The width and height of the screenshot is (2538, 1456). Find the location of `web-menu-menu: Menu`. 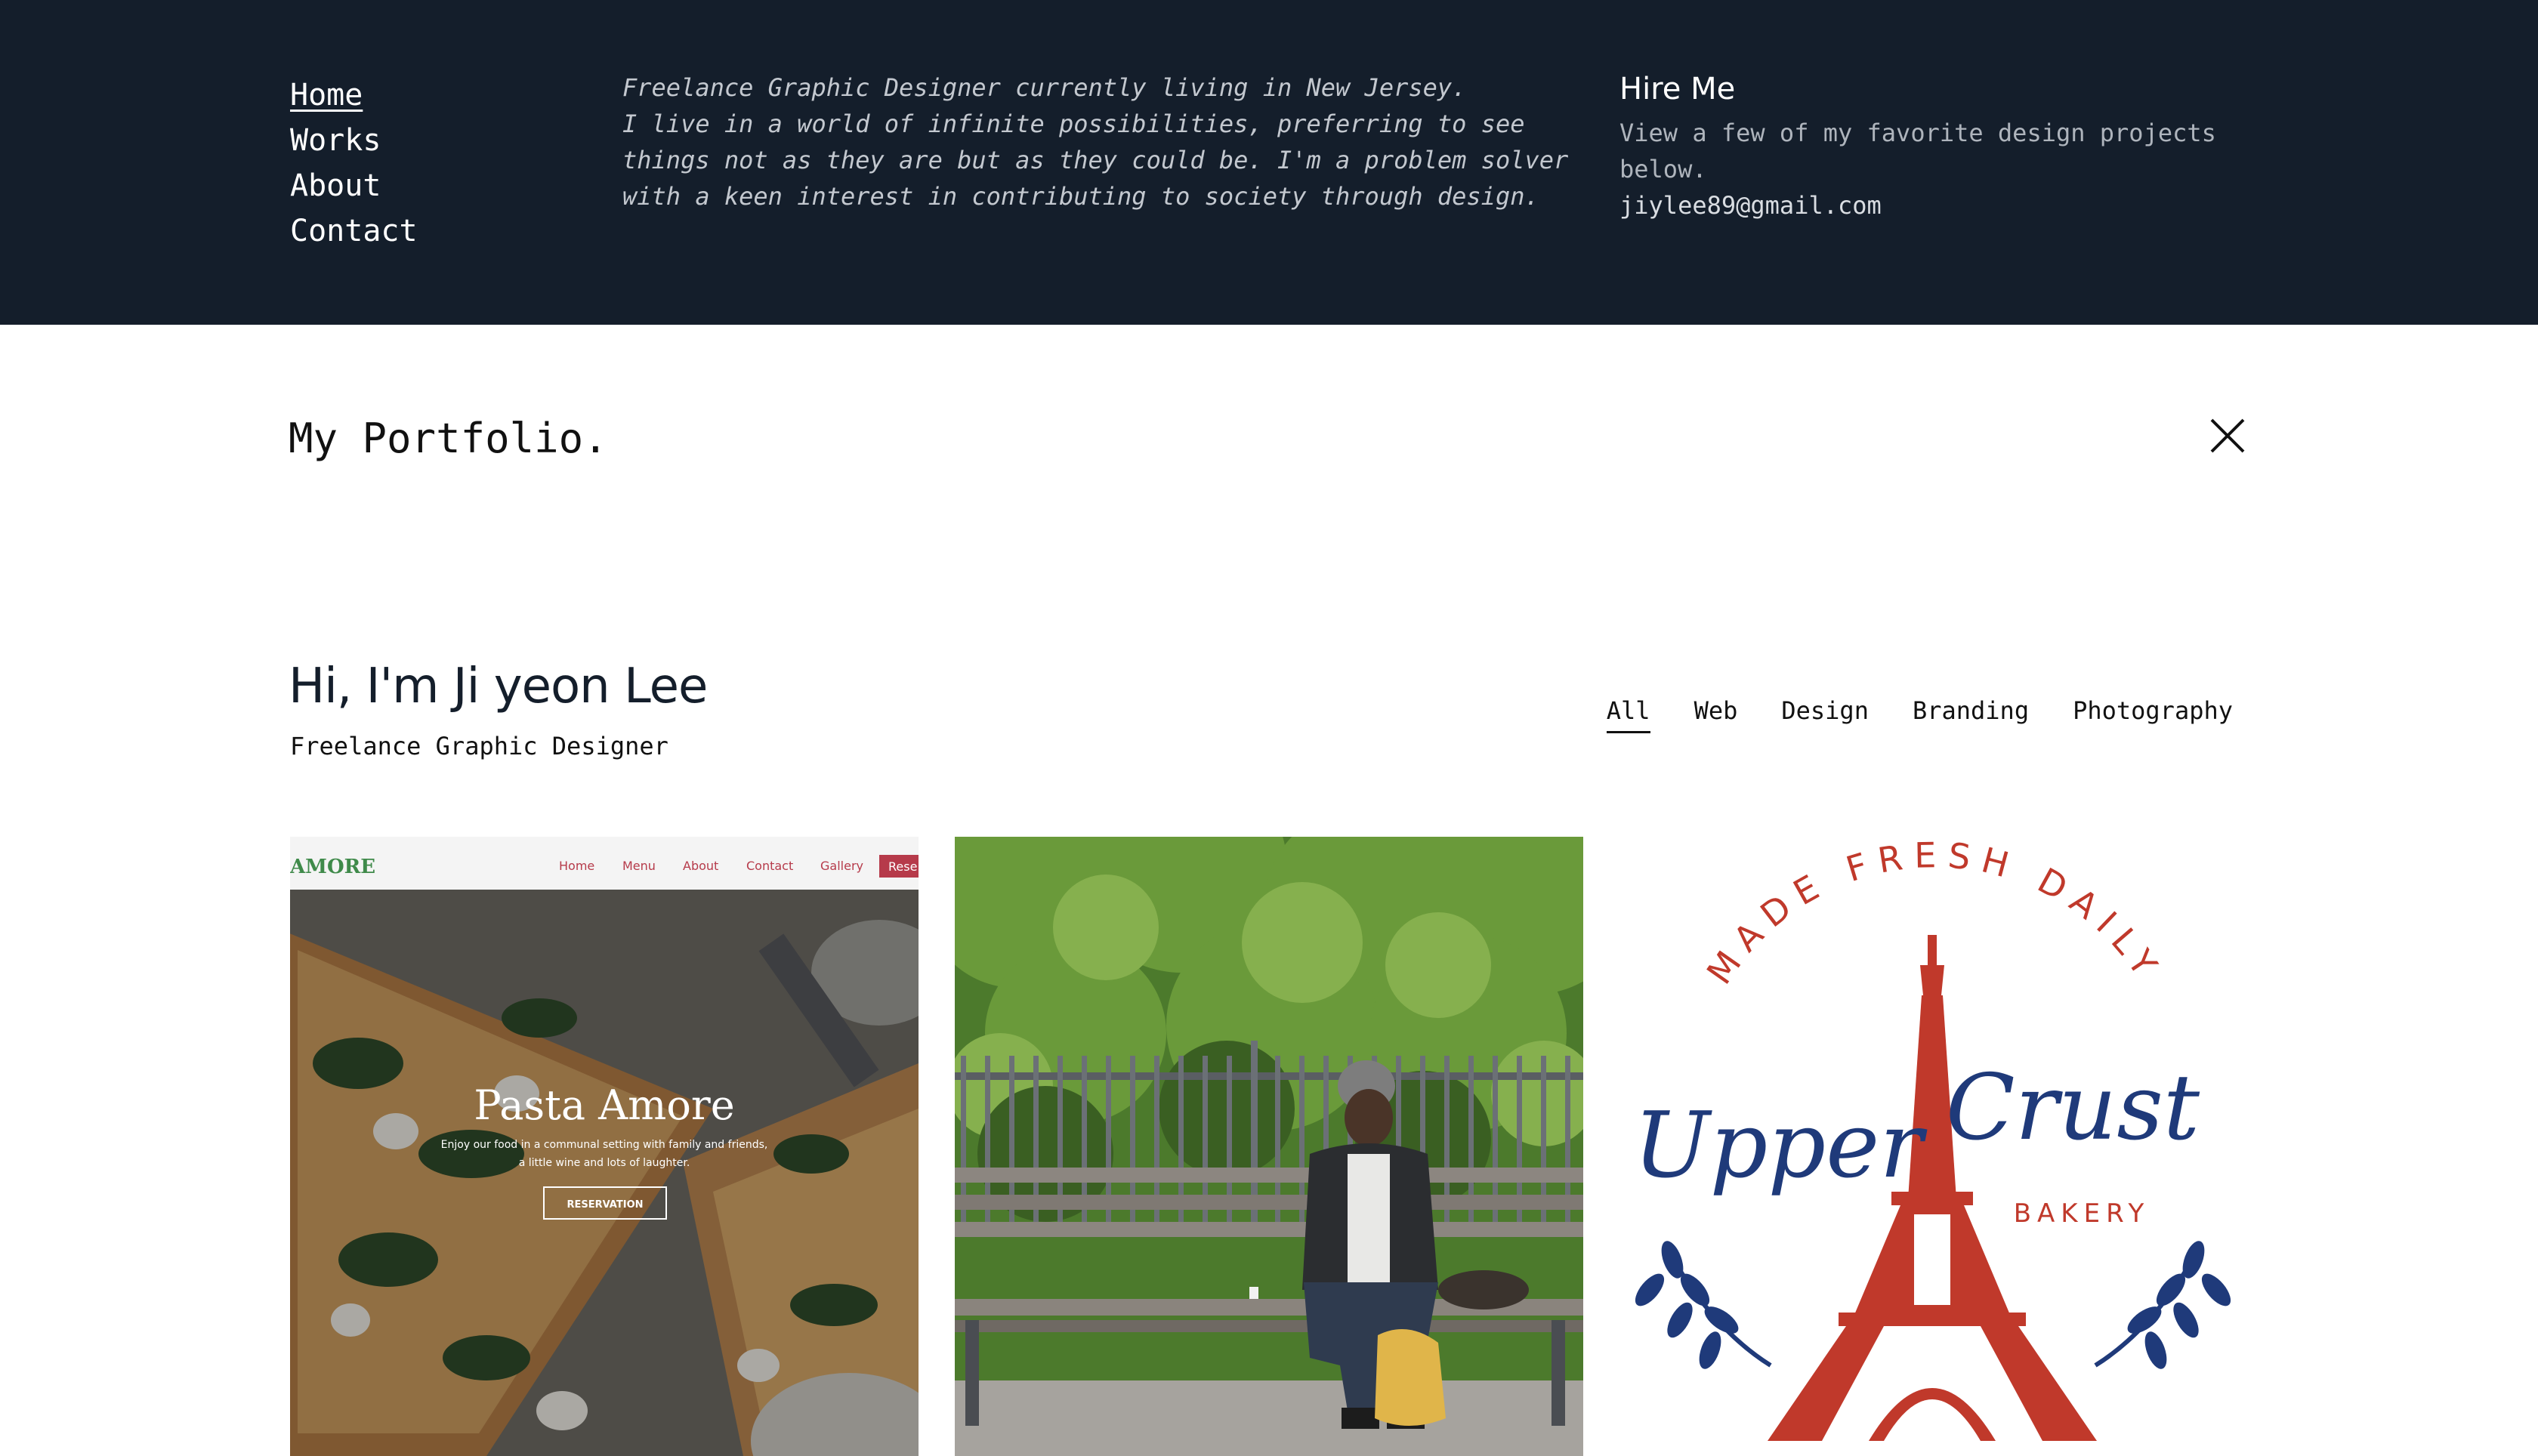

web-menu-menu: Menu is located at coordinates (639, 866).